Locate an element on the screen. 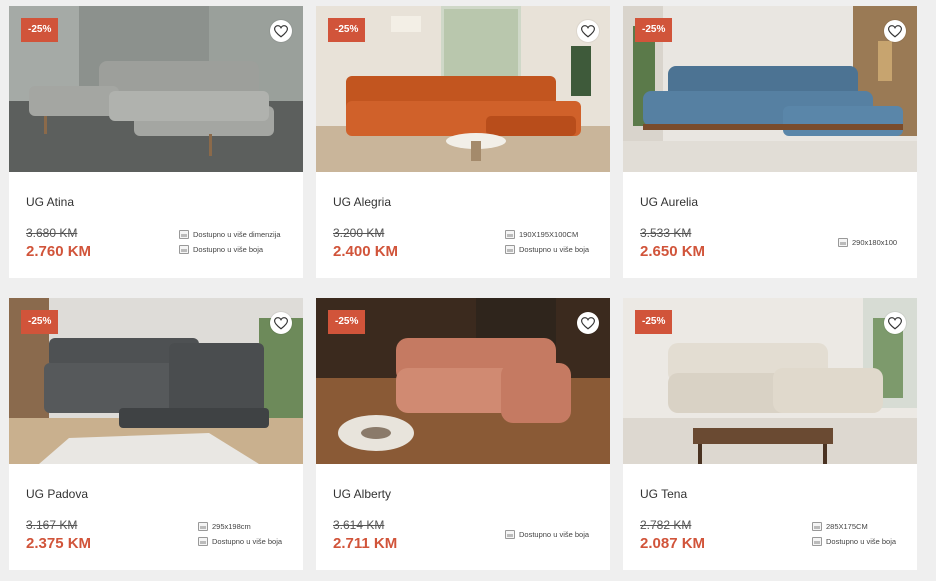  old-price: 3.614 KM is located at coordinates (359, 525).